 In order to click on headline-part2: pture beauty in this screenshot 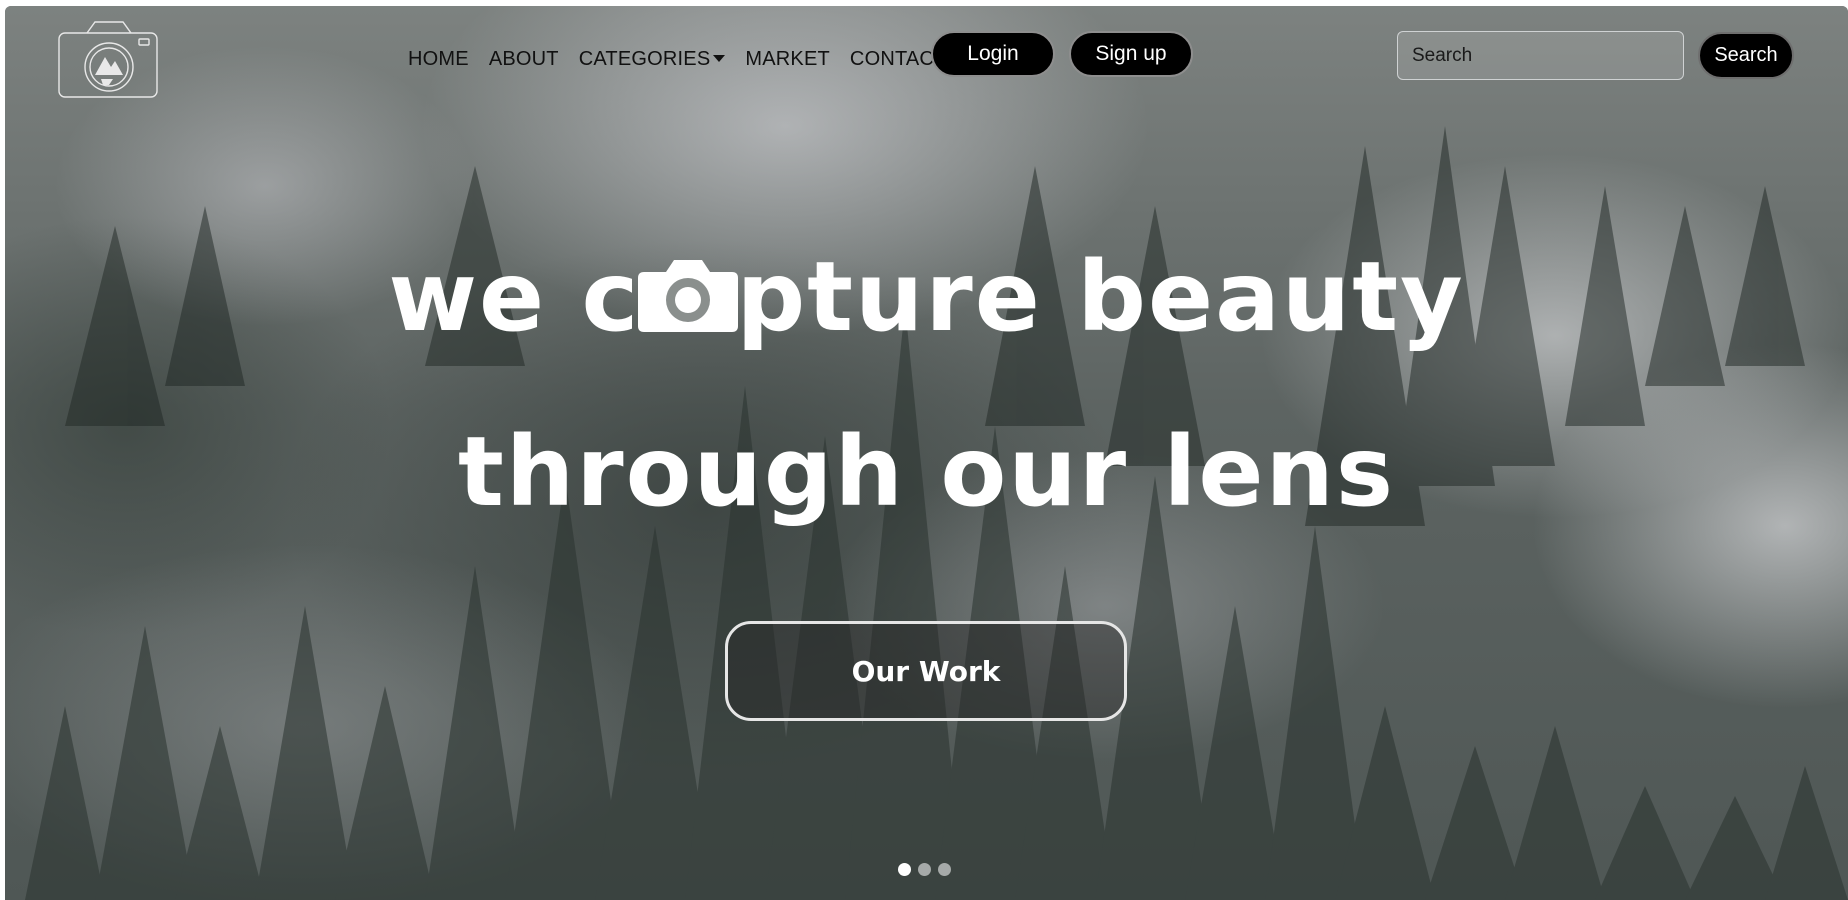, I will do `click(1100, 297)`.